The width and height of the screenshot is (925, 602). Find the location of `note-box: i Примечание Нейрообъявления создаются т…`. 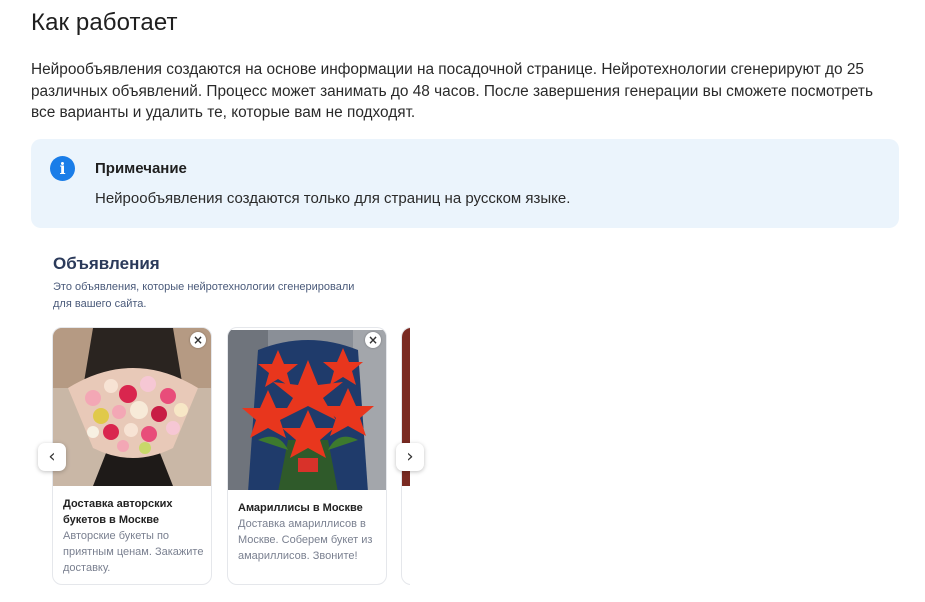

note-box: i Примечание Нейрообъявления создаются т… is located at coordinates (465, 183).